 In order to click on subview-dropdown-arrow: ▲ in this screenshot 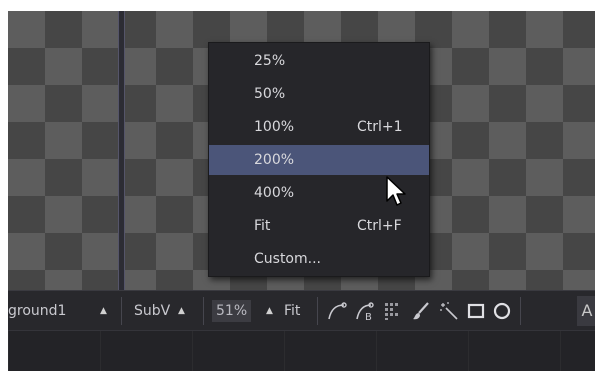, I will do `click(181, 311)`.